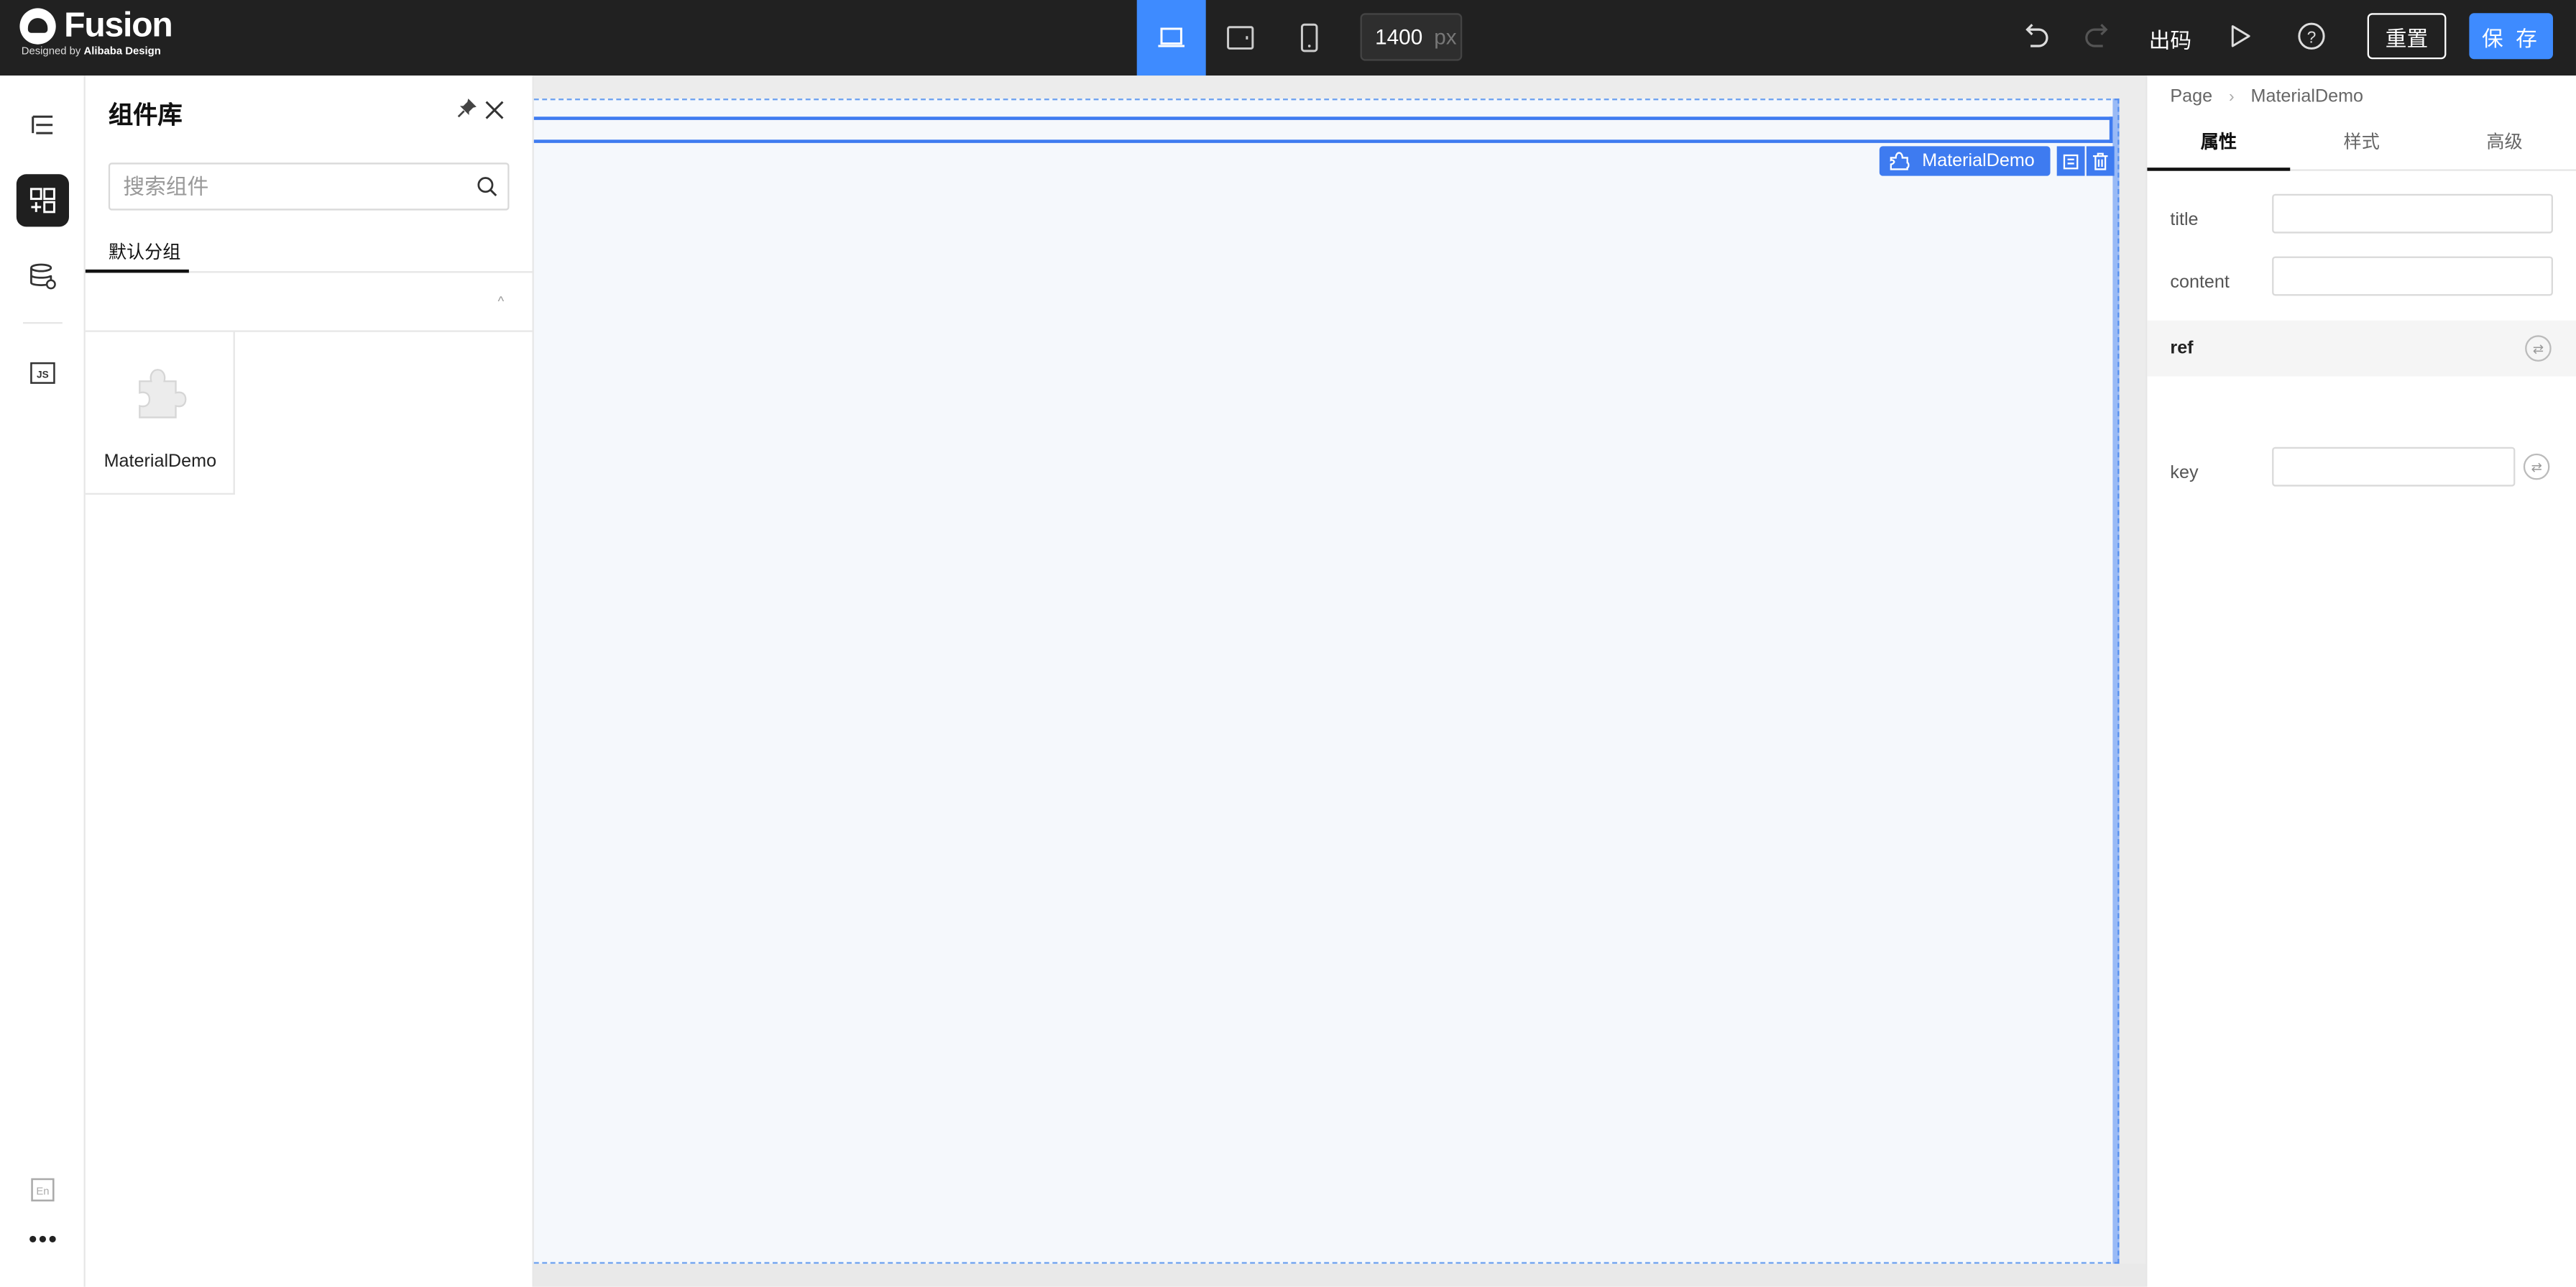 This screenshot has width=2576, height=1287. What do you see at coordinates (2232, 97) in the screenshot?
I see `chevron-right-icon: ›` at bounding box center [2232, 97].